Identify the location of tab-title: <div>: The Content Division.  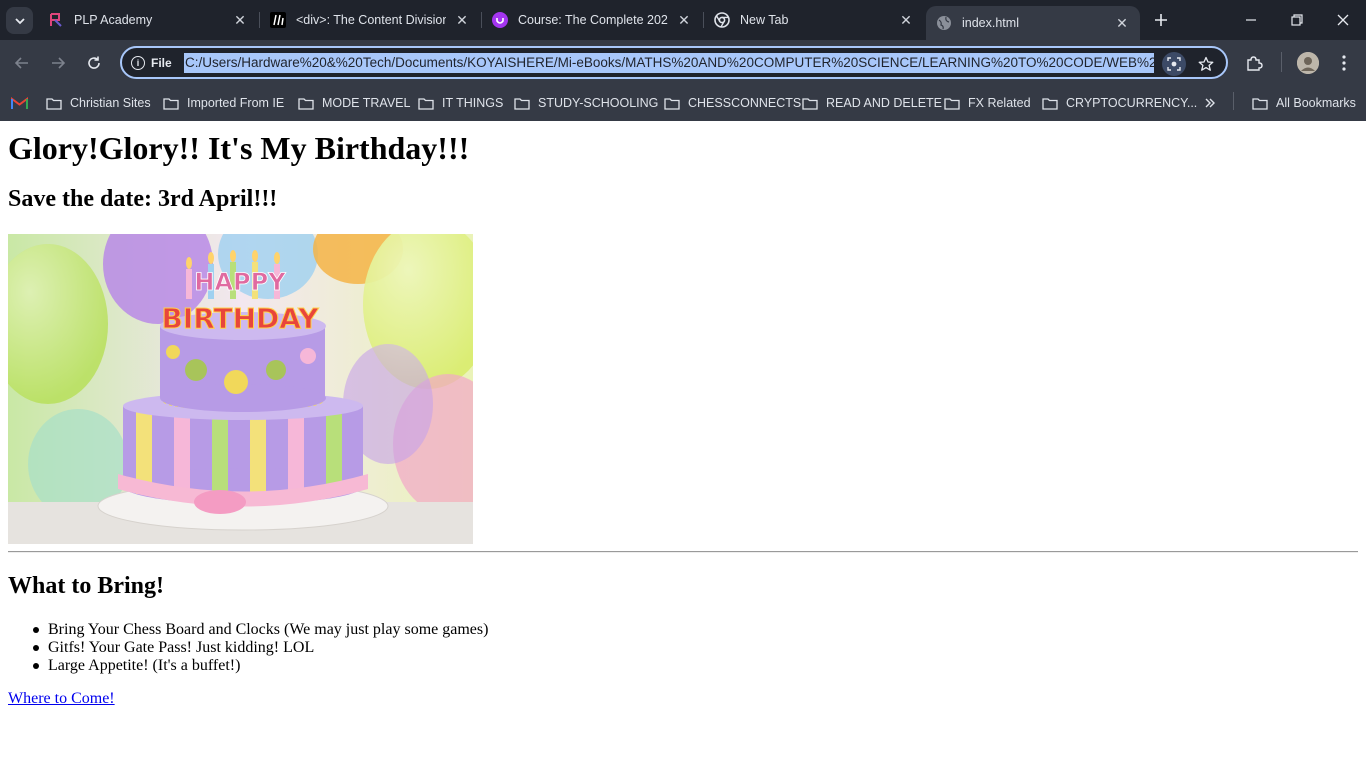
(371, 20).